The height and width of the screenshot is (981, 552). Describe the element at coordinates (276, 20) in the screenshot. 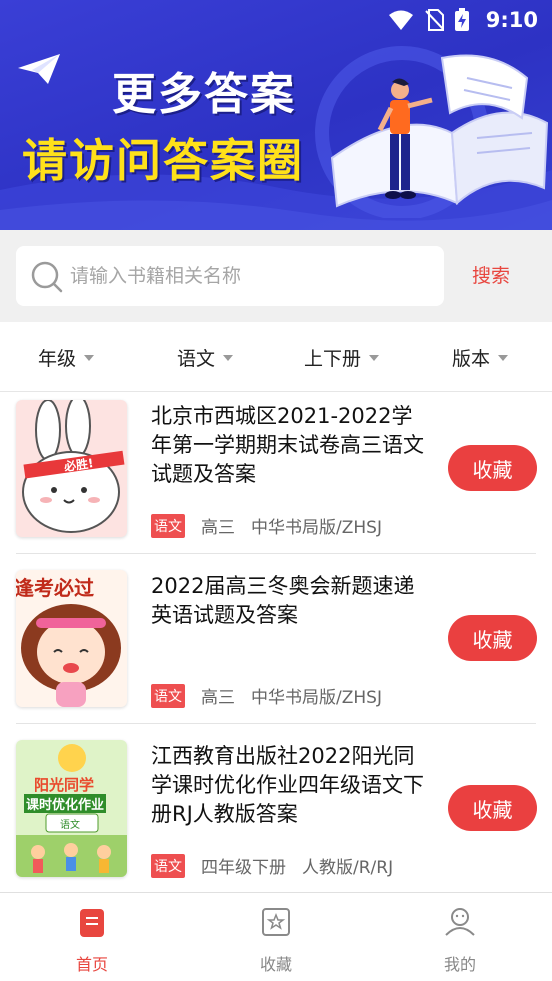

I see `status-bar: 9:10` at that location.